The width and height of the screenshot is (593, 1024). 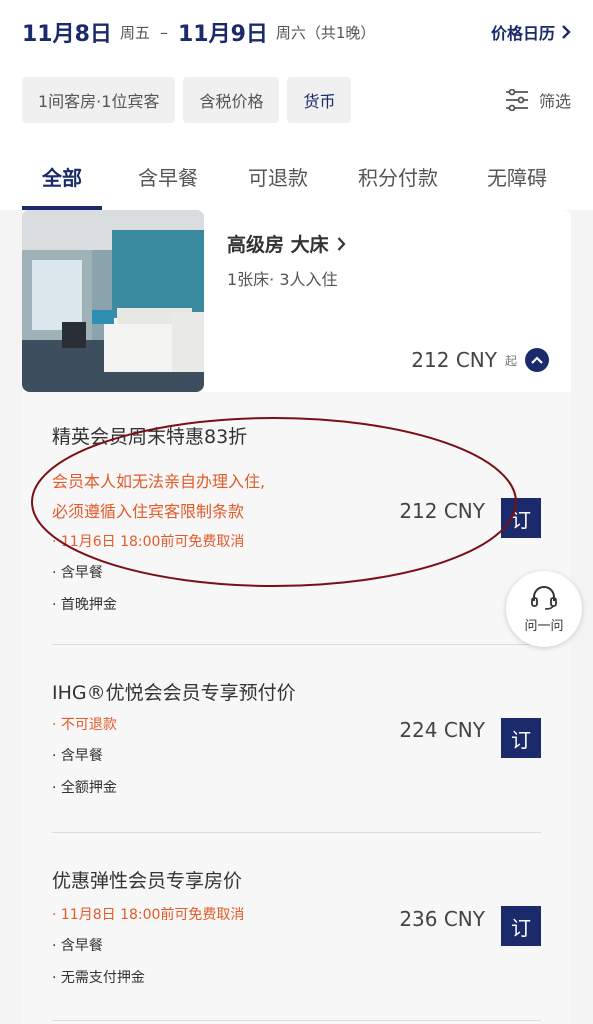 What do you see at coordinates (222, 34) in the screenshot?
I see `checkout-date: 11月9日` at bounding box center [222, 34].